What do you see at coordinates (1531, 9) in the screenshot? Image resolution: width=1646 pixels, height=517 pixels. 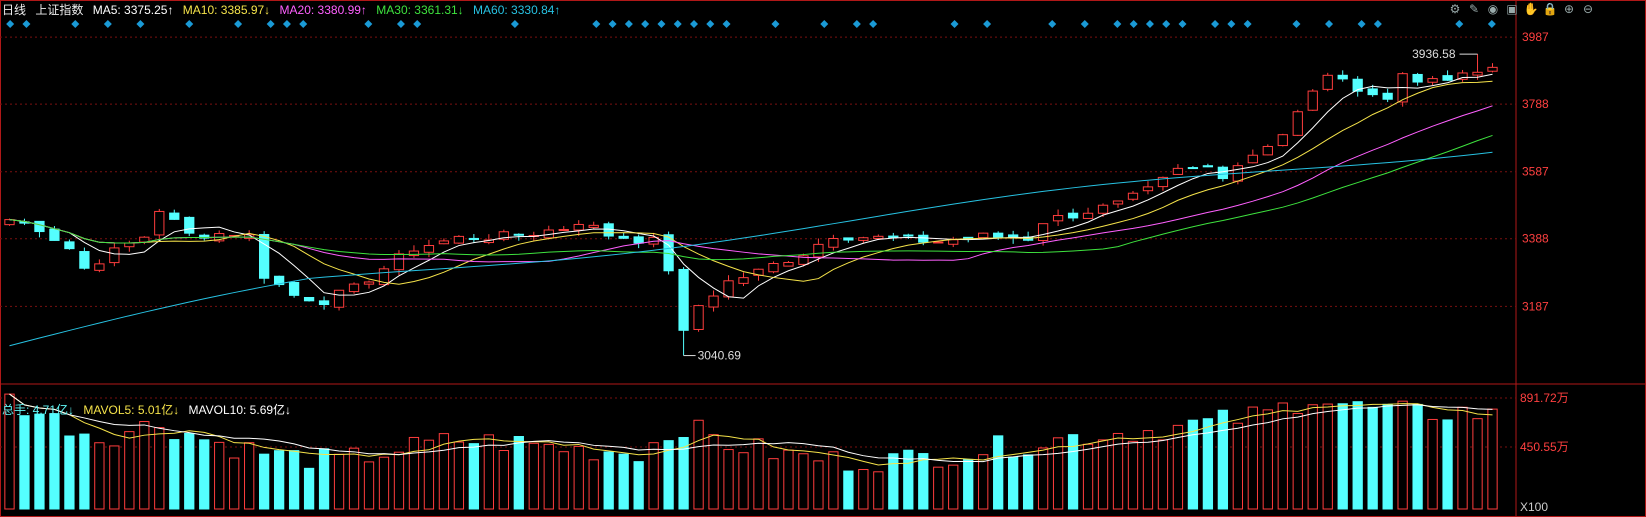 I see `hand-icon: ✋` at bounding box center [1531, 9].